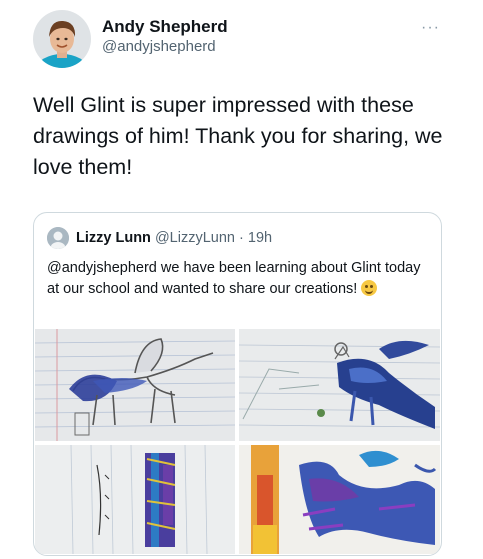  What do you see at coordinates (260, 238) in the screenshot?
I see `quoted-timestamp: 19h` at bounding box center [260, 238].